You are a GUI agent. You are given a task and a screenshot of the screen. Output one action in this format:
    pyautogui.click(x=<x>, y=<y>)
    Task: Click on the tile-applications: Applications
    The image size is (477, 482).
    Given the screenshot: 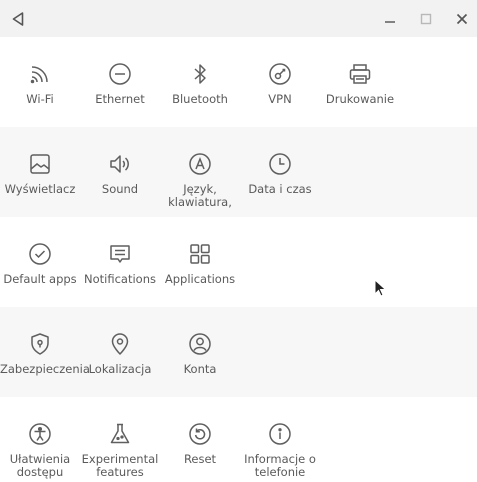 What is the action you would take?
    pyautogui.click(x=200, y=264)
    